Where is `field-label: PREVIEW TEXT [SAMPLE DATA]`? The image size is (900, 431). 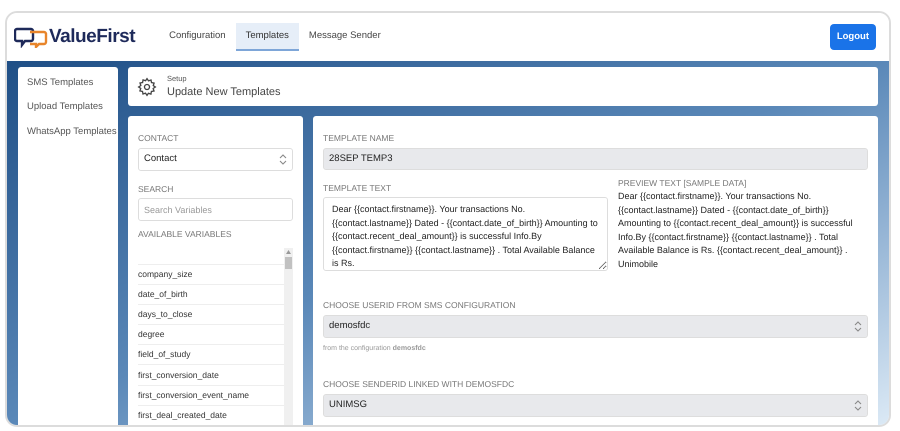
field-label: PREVIEW TEXT [SAMPLE DATA] is located at coordinates (683, 182).